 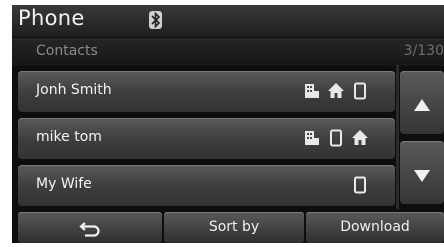 I want to click on contact-name: mike tom, so click(x=69, y=137).